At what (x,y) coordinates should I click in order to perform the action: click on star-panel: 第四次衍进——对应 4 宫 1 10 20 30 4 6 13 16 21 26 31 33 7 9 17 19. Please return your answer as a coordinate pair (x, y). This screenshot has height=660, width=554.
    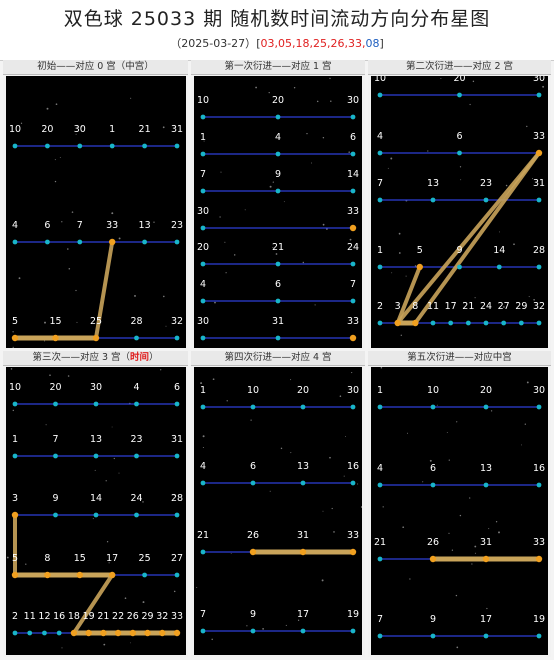
    Looking at the image, I should click on (278, 504).